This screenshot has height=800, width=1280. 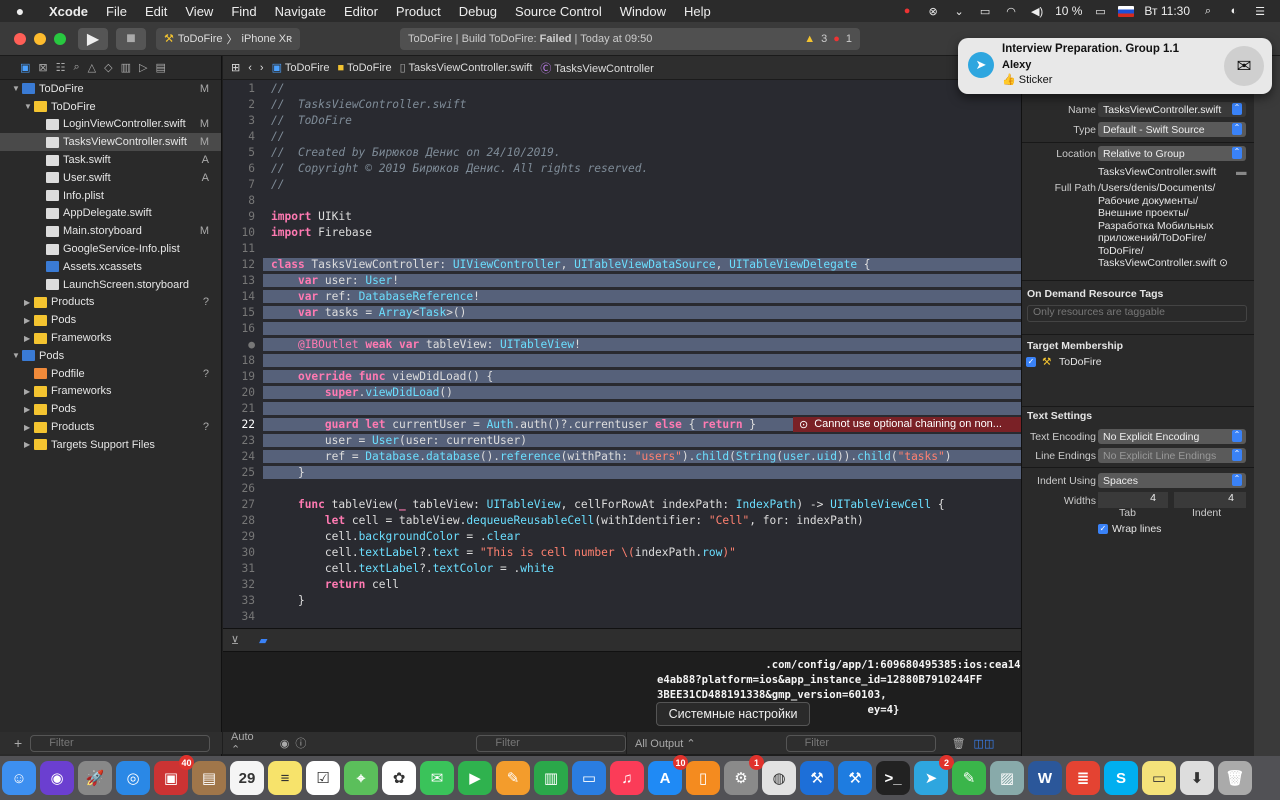 I want to click on forward-icon: ›, so click(x=262, y=68).